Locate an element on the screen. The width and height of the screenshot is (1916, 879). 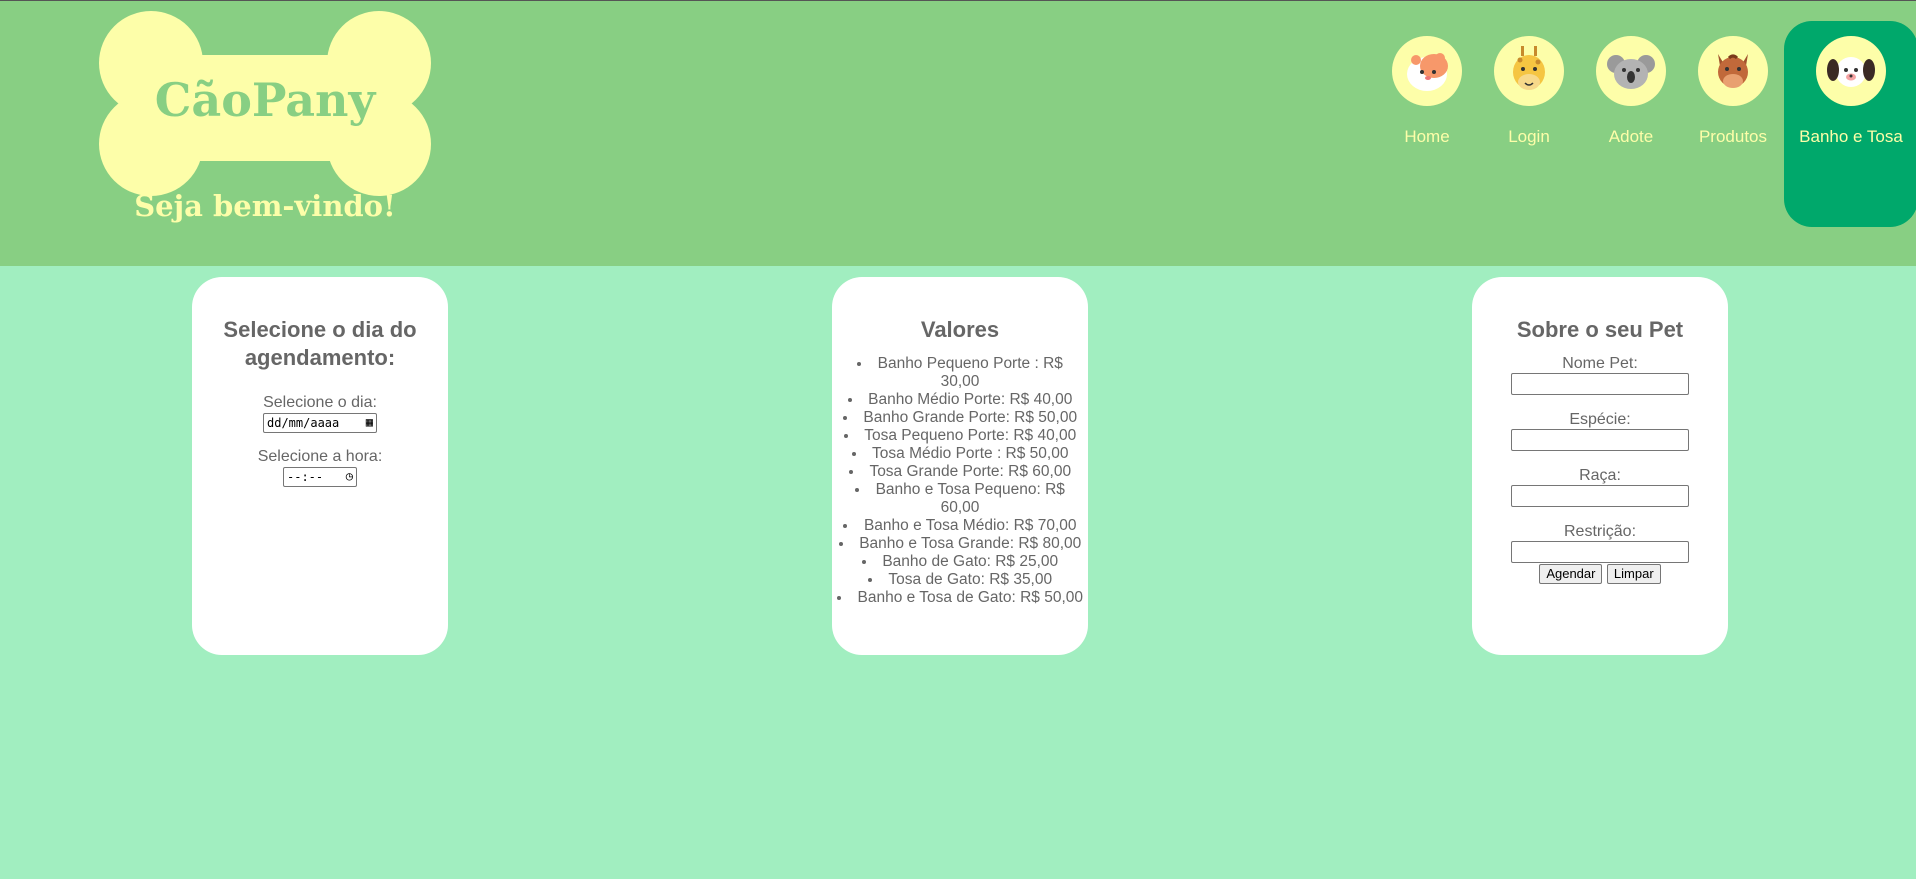
welcome-text: Seja bem-vindo! is located at coordinates (265, 206).